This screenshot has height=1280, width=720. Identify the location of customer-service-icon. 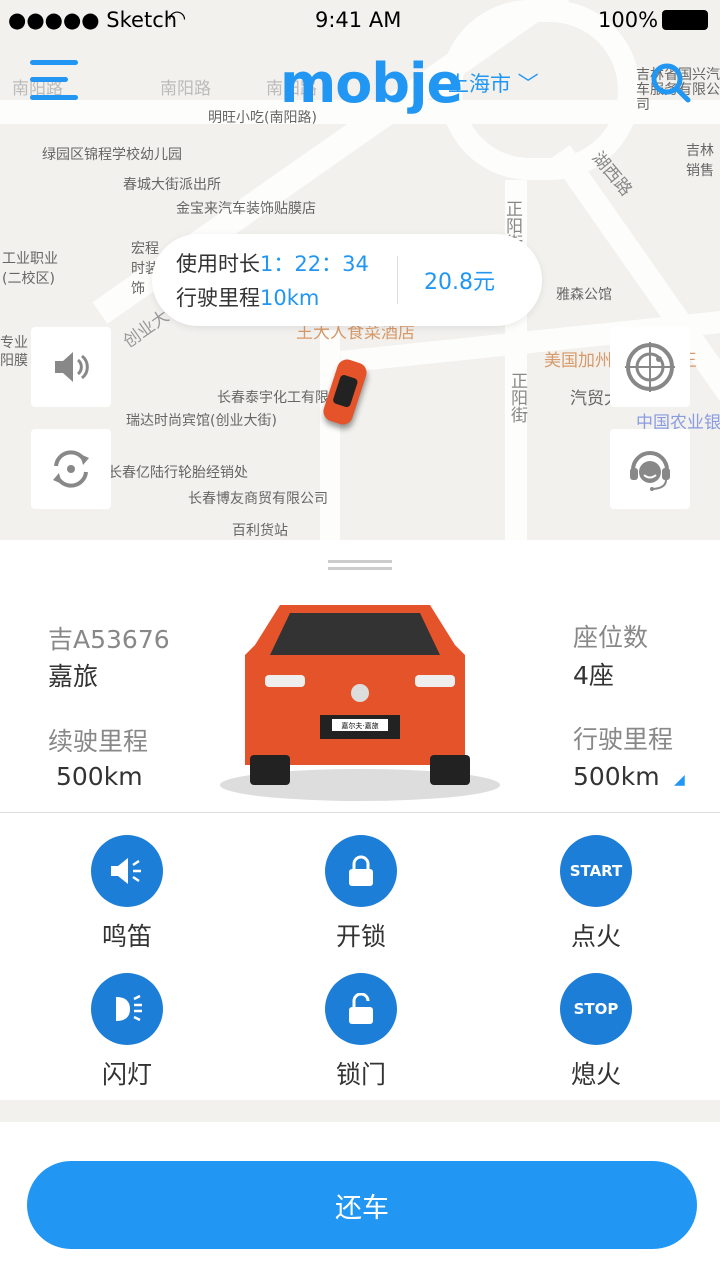
(650, 471).